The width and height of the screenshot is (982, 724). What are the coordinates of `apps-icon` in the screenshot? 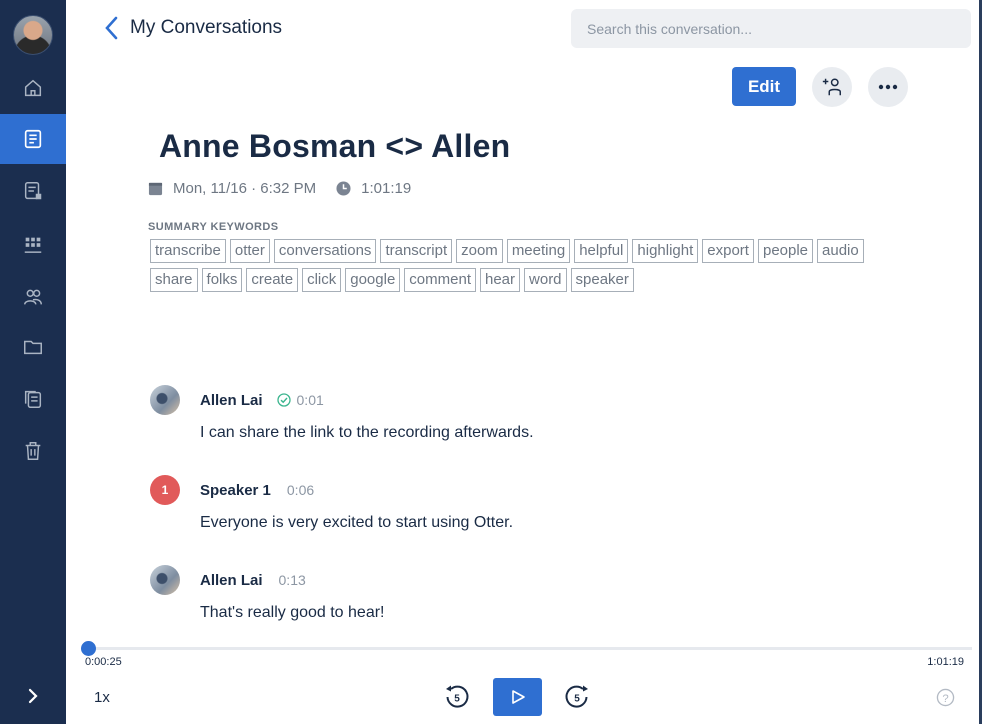 It's located at (33, 245).